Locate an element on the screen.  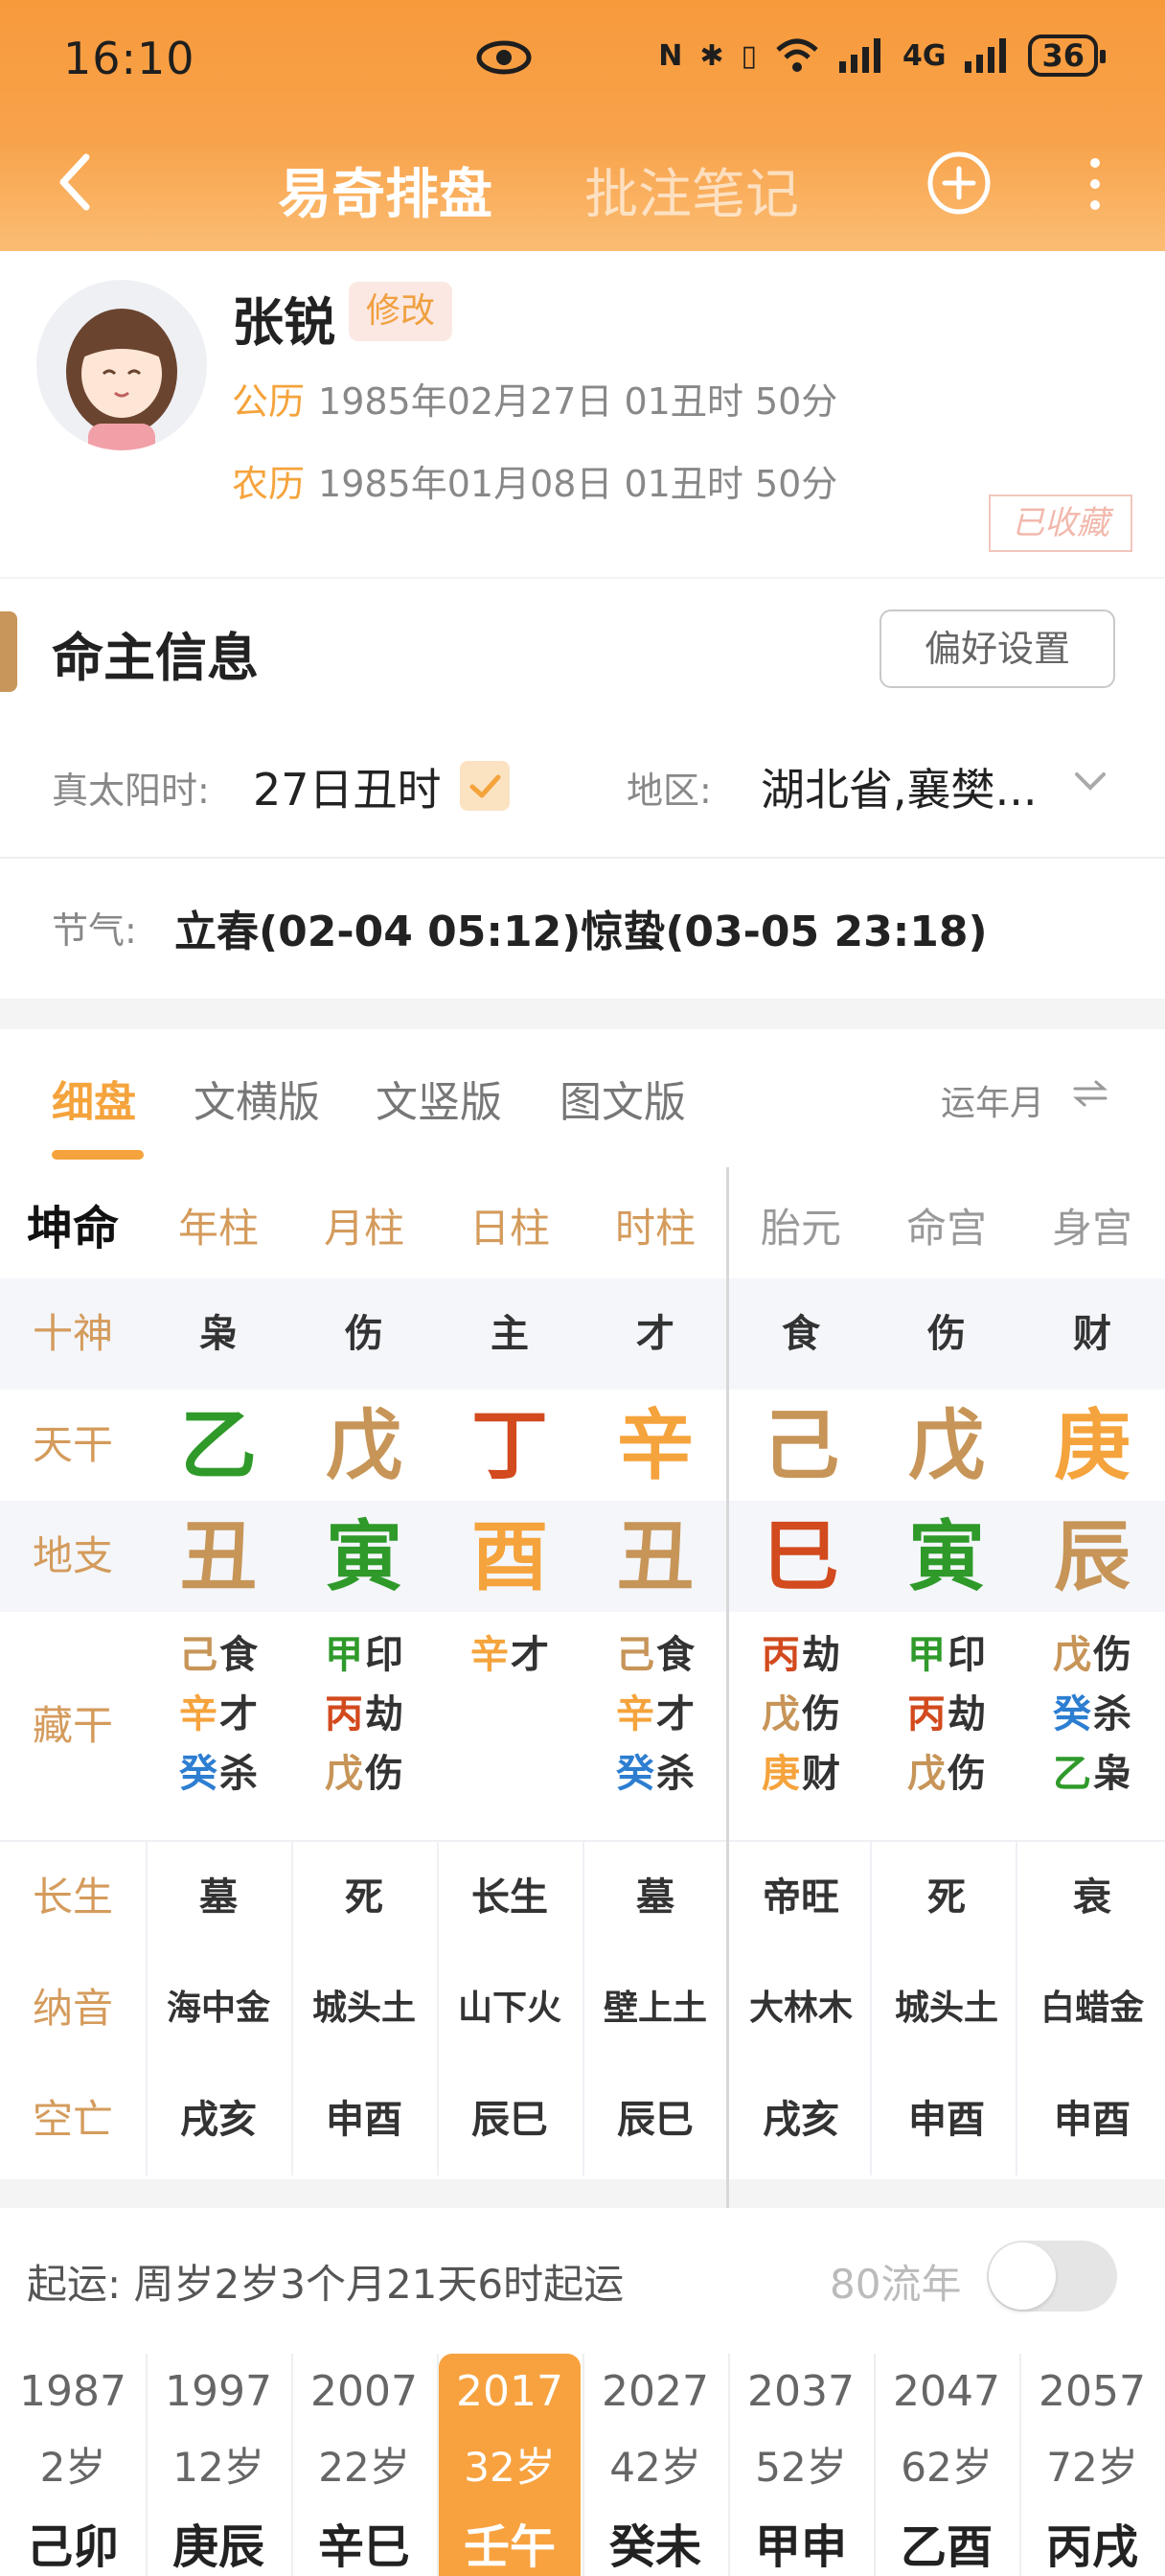
bluetooth-icon: ✱ is located at coordinates (712, 55).